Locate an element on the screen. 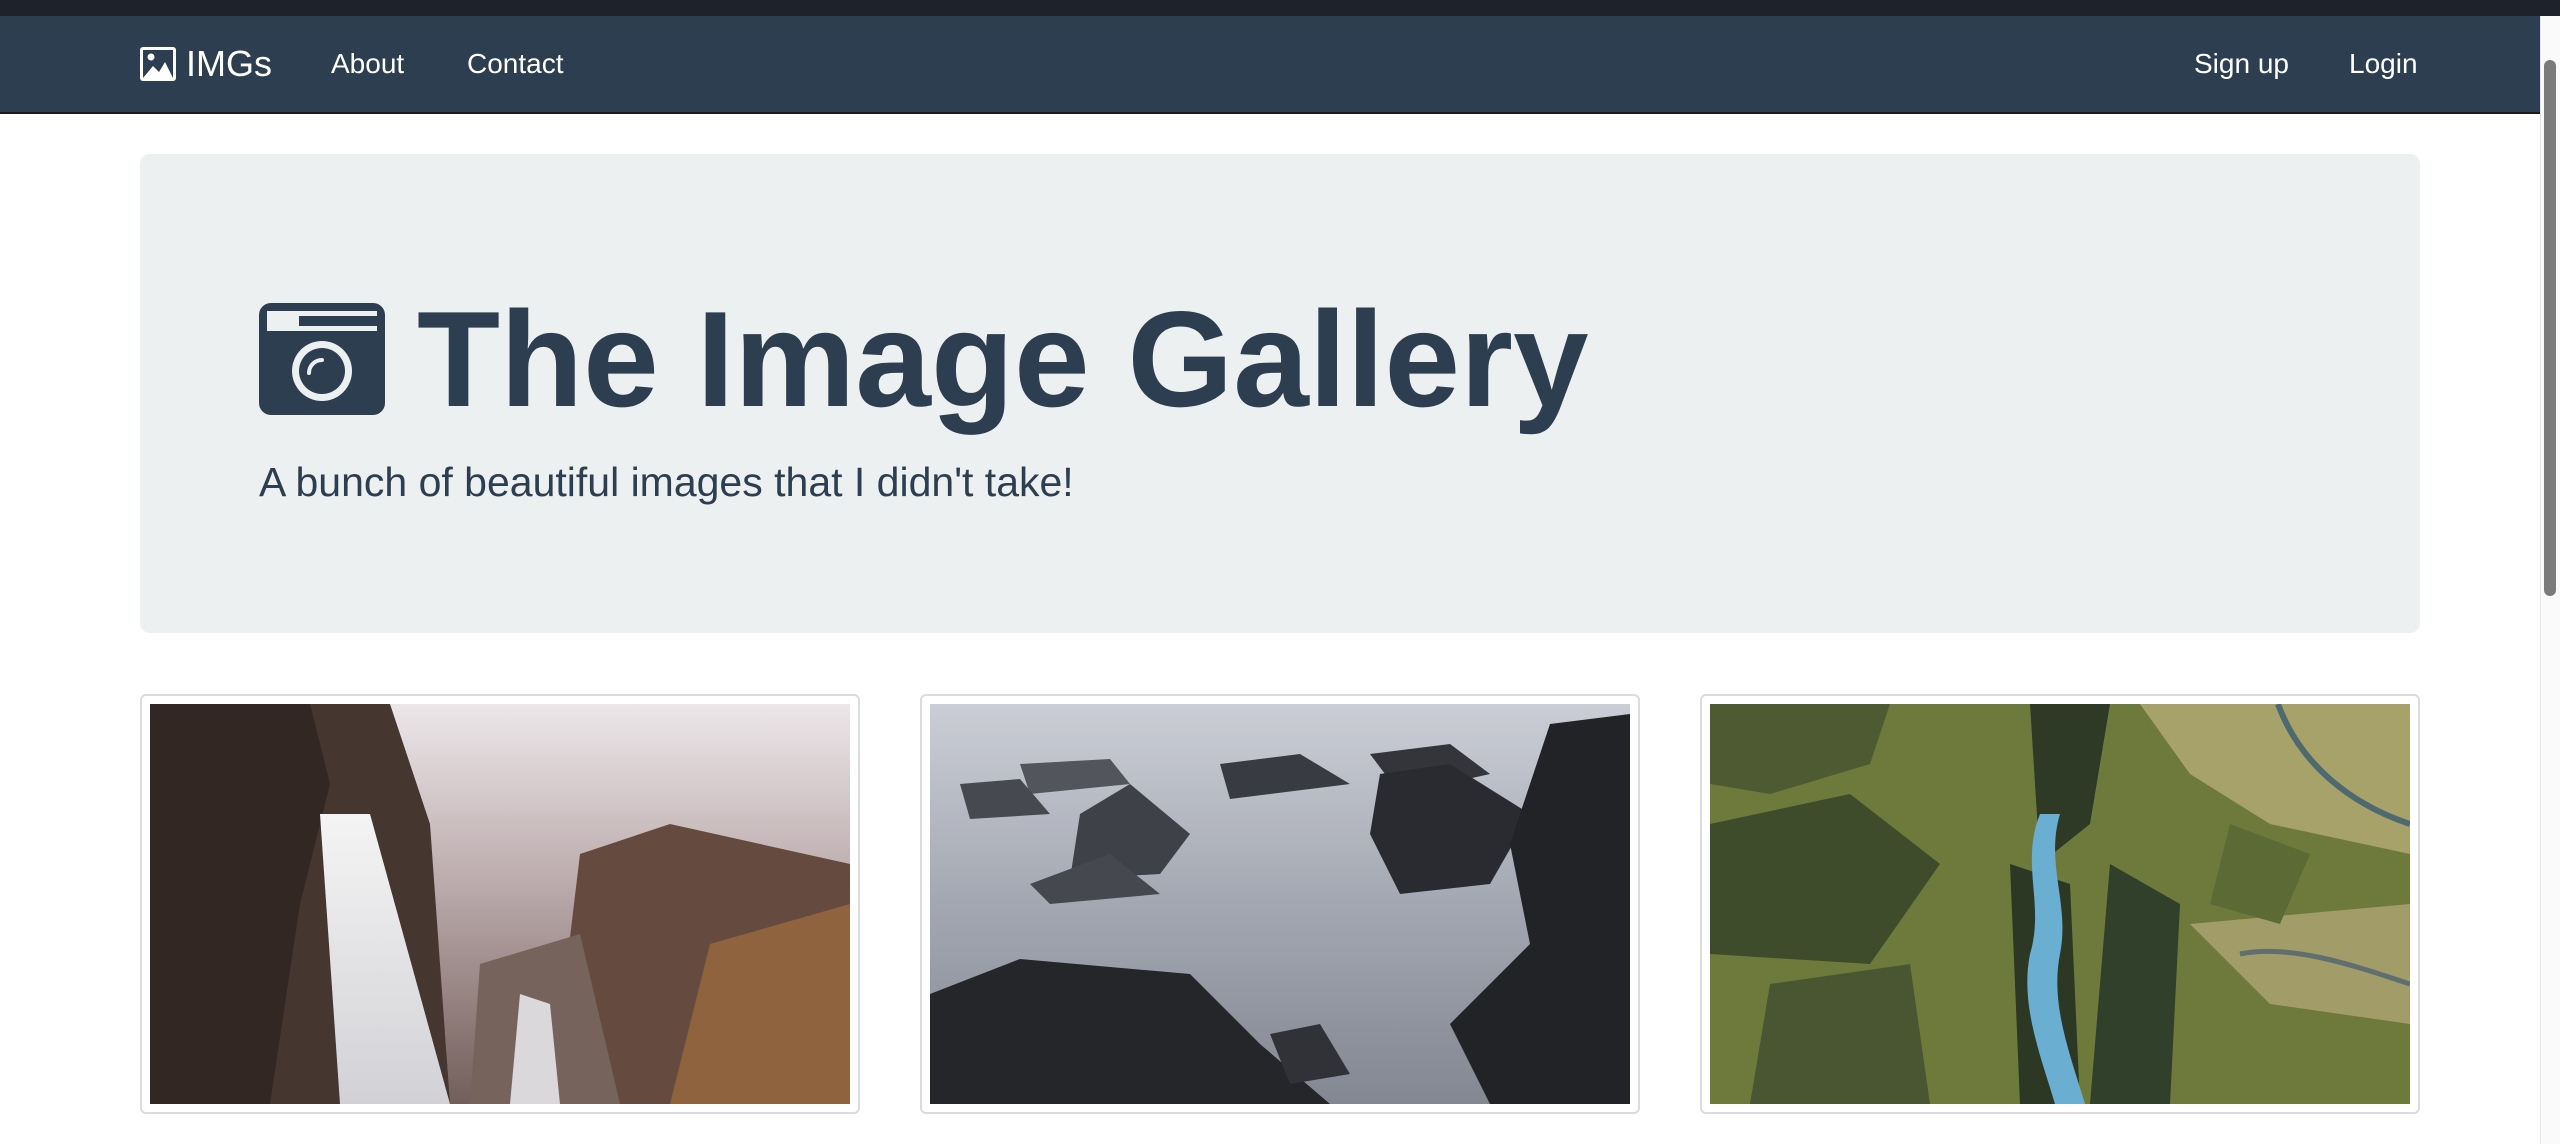 The height and width of the screenshot is (1144, 2560). camera-icon is located at coordinates (322, 359).